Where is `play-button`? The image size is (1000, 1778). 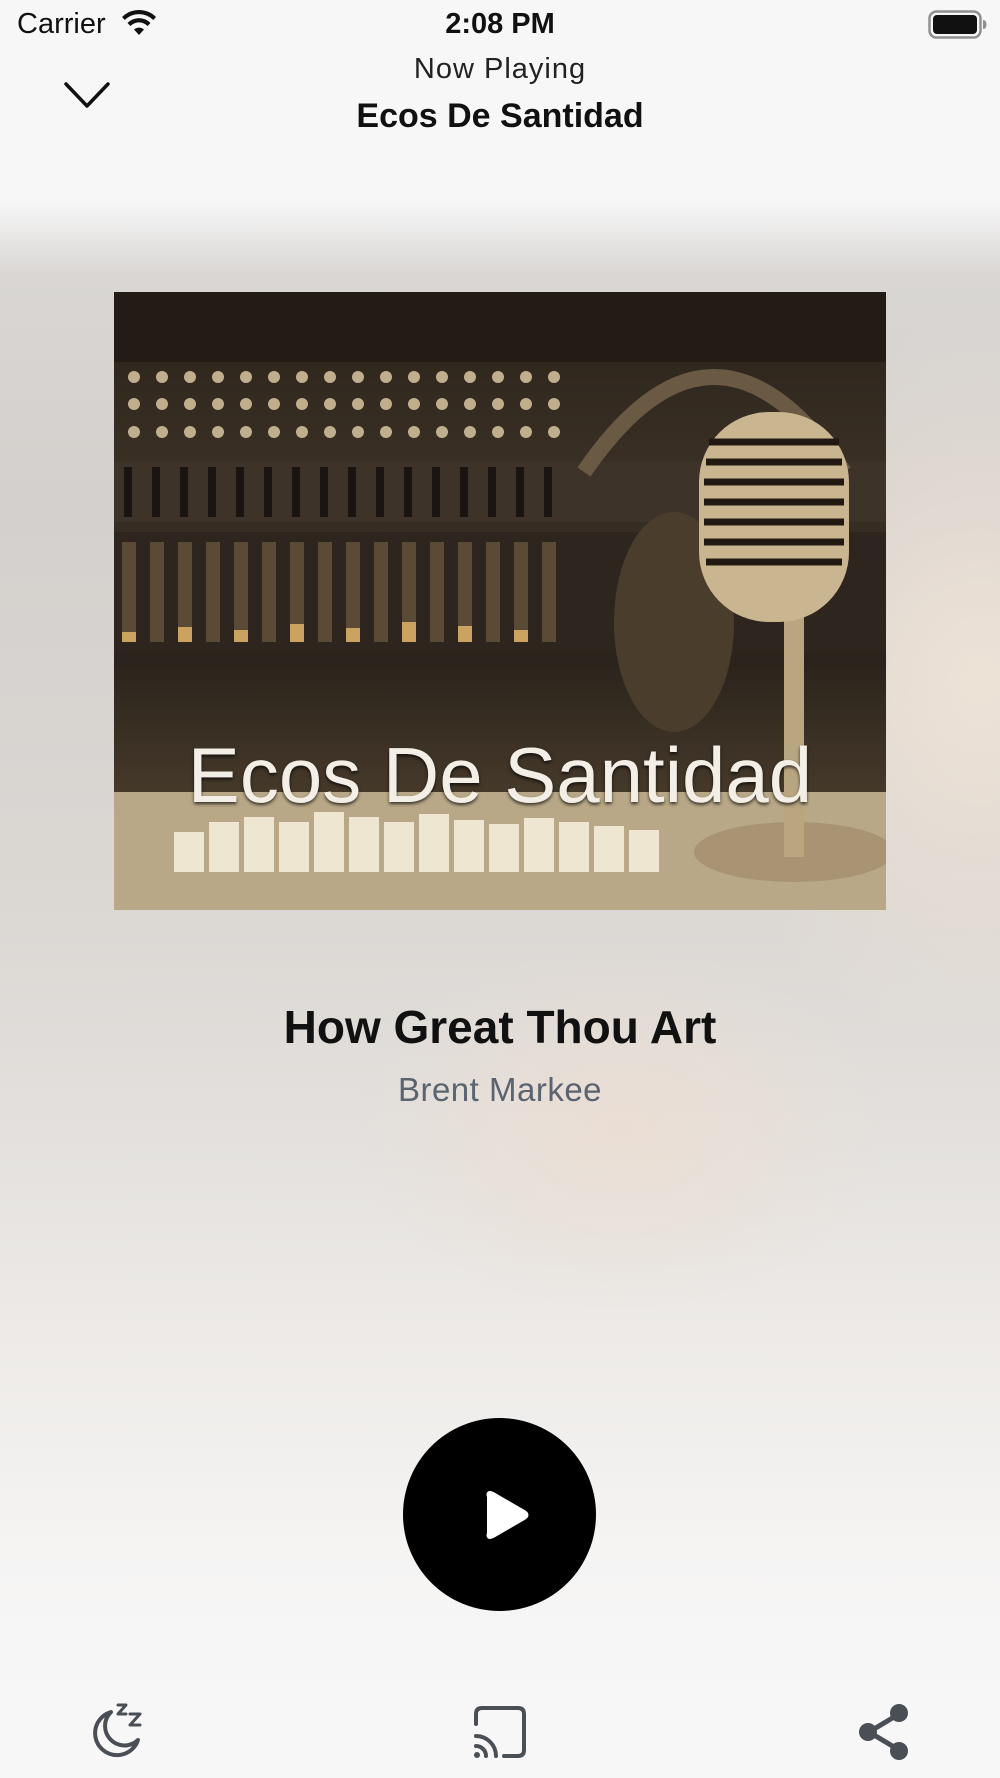 play-button is located at coordinates (499, 1514).